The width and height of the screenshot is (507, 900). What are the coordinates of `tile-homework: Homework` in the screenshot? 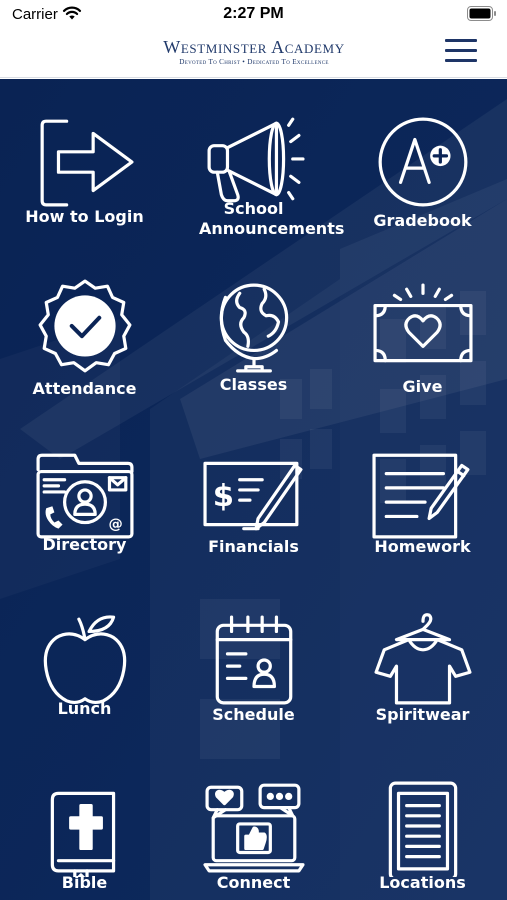 It's located at (422, 510).